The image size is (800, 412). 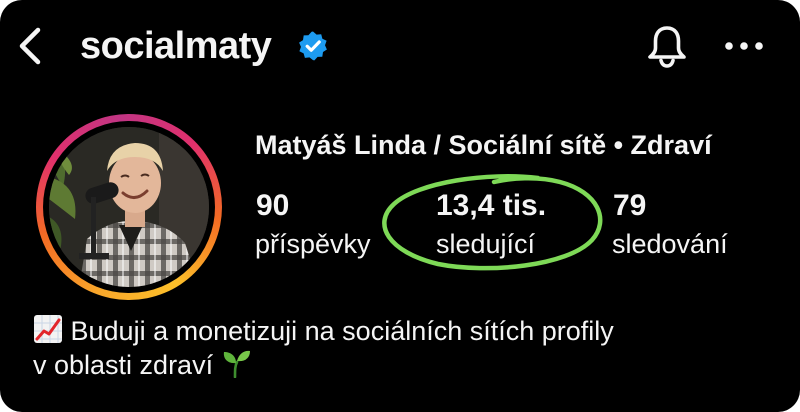 What do you see at coordinates (491, 205) in the screenshot?
I see `stat-followers-value: 13,4 tis.` at bounding box center [491, 205].